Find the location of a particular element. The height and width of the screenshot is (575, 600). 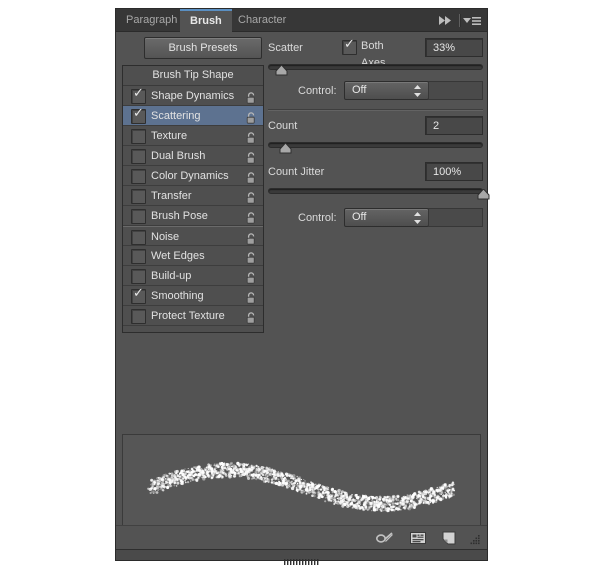

brush-option-row: Wet Edges is located at coordinates (193, 256).